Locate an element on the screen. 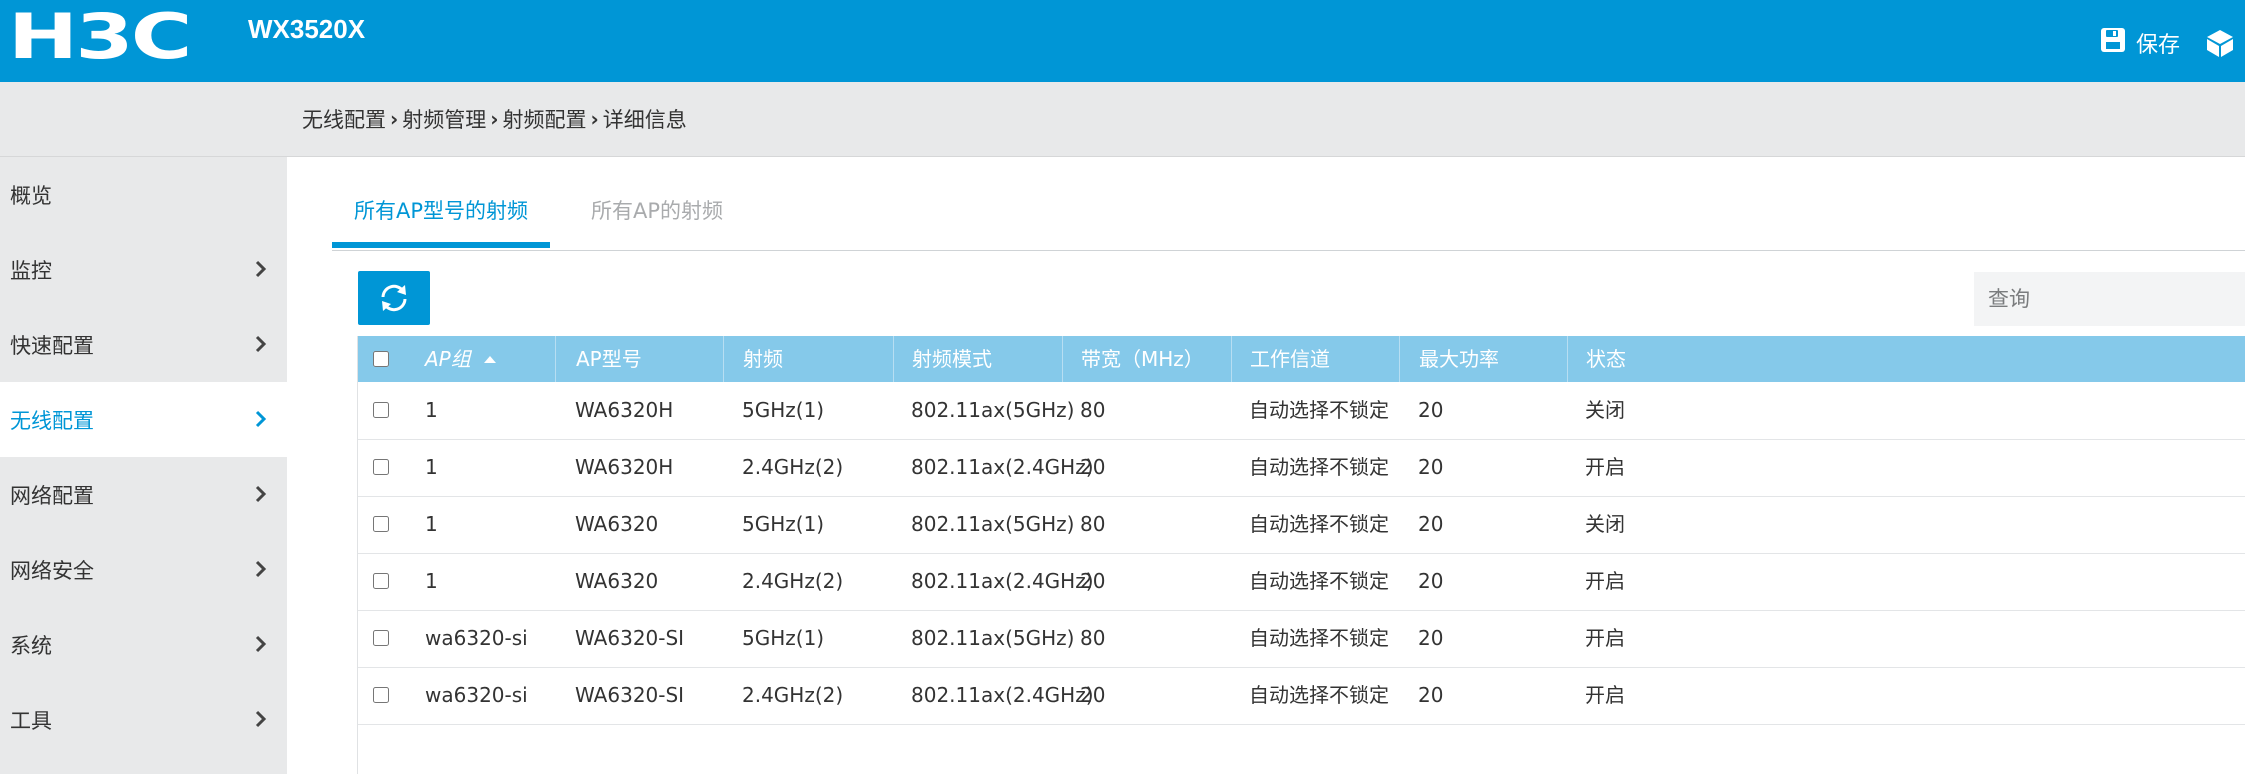 The image size is (2245, 774). breadcrumb-item-radio-management: 射频管理 is located at coordinates (444, 119).